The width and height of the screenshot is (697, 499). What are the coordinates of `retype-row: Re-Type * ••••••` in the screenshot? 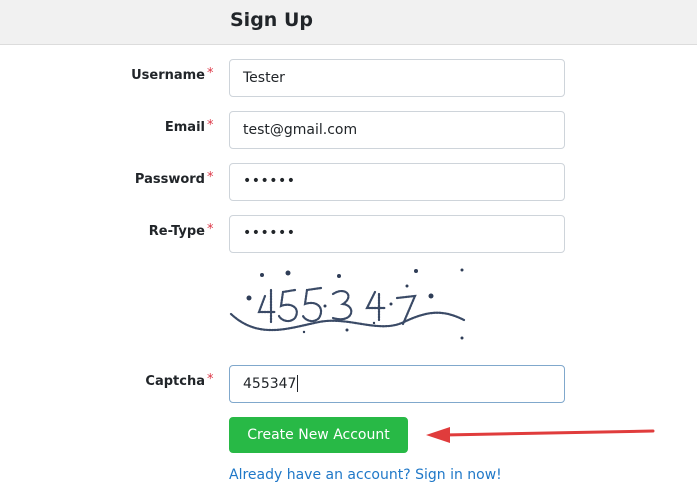 It's located at (348, 234).